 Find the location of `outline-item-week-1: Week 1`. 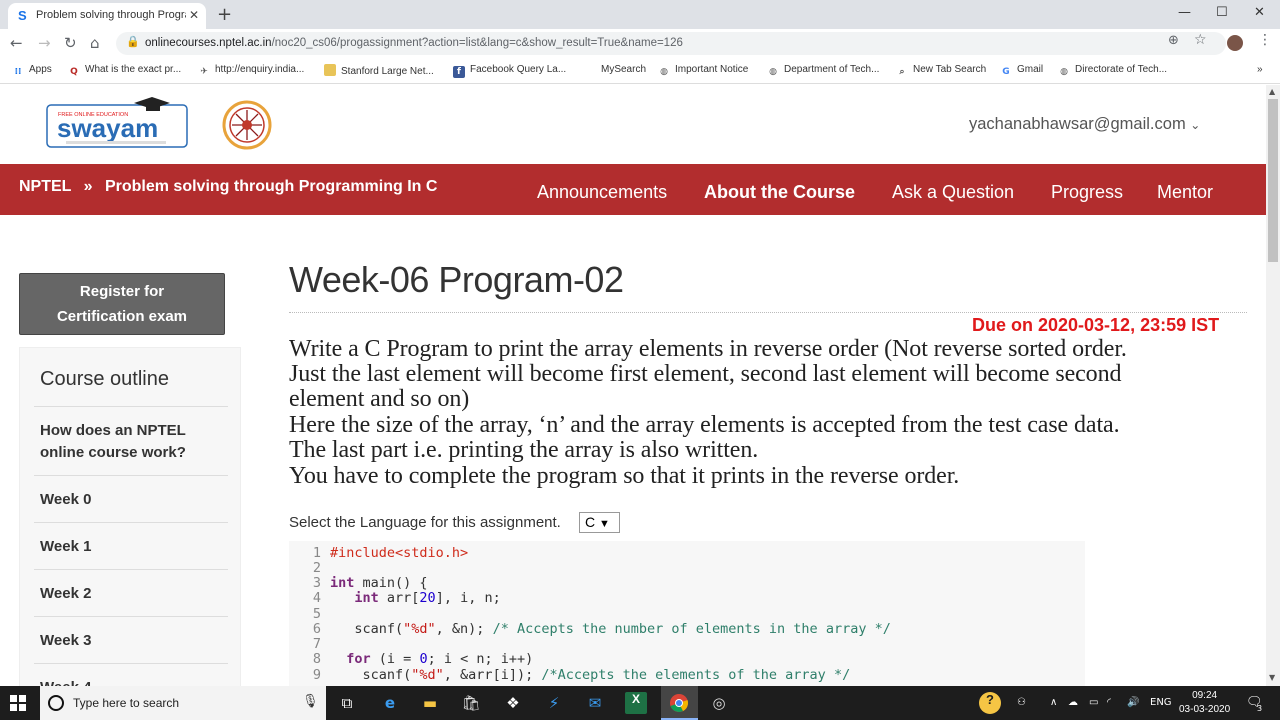

outline-item-week-1: Week 1 is located at coordinates (65, 547).